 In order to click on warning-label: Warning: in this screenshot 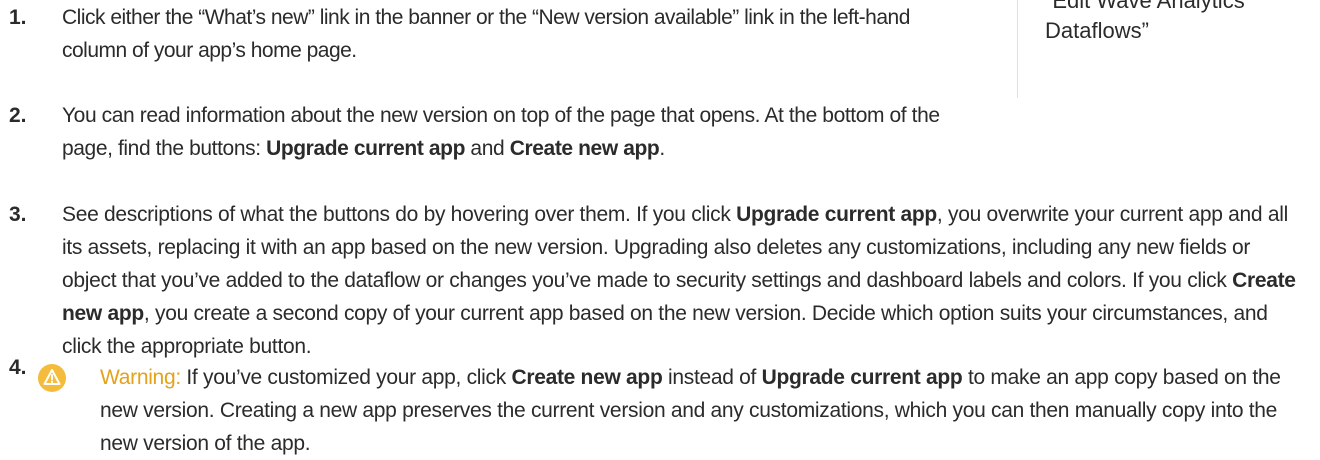, I will do `click(140, 377)`.